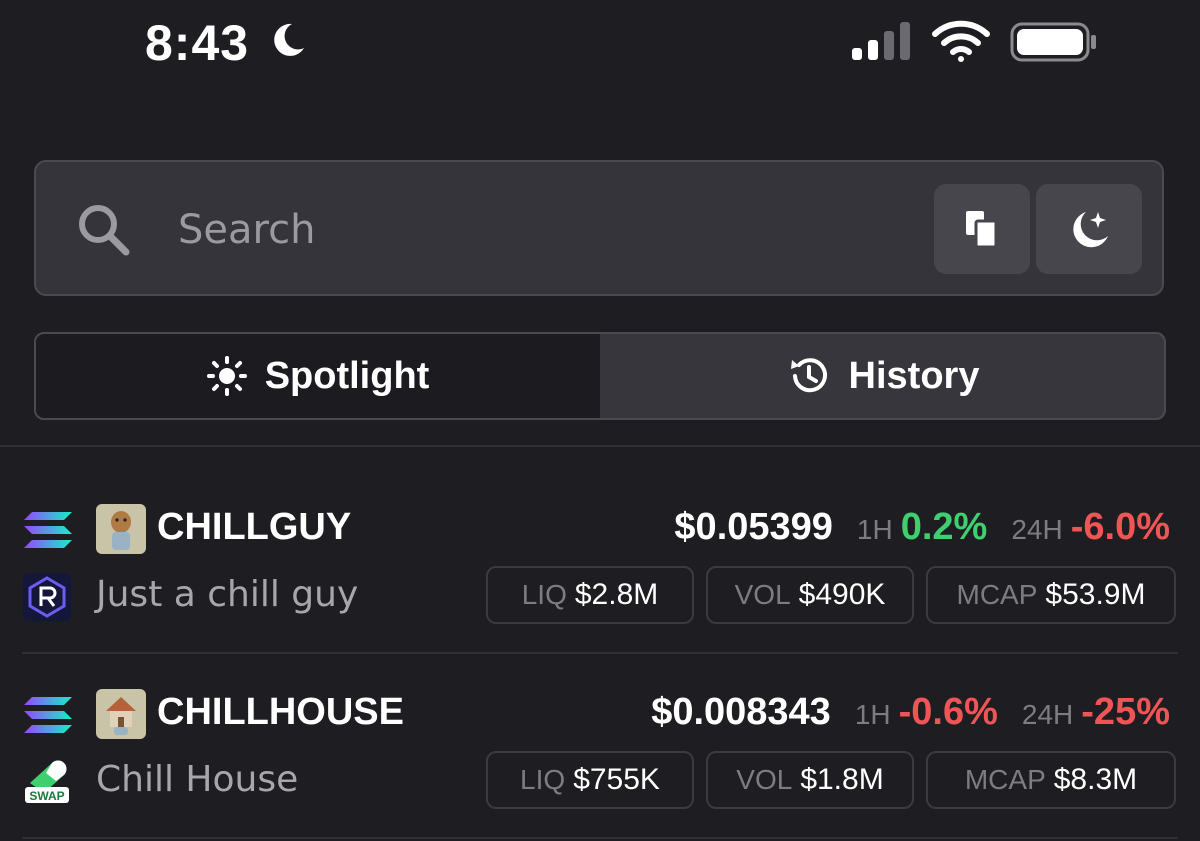  I want to click on price-line: $0.05399 1H 0.2% 24H -6.0%, so click(922, 527).